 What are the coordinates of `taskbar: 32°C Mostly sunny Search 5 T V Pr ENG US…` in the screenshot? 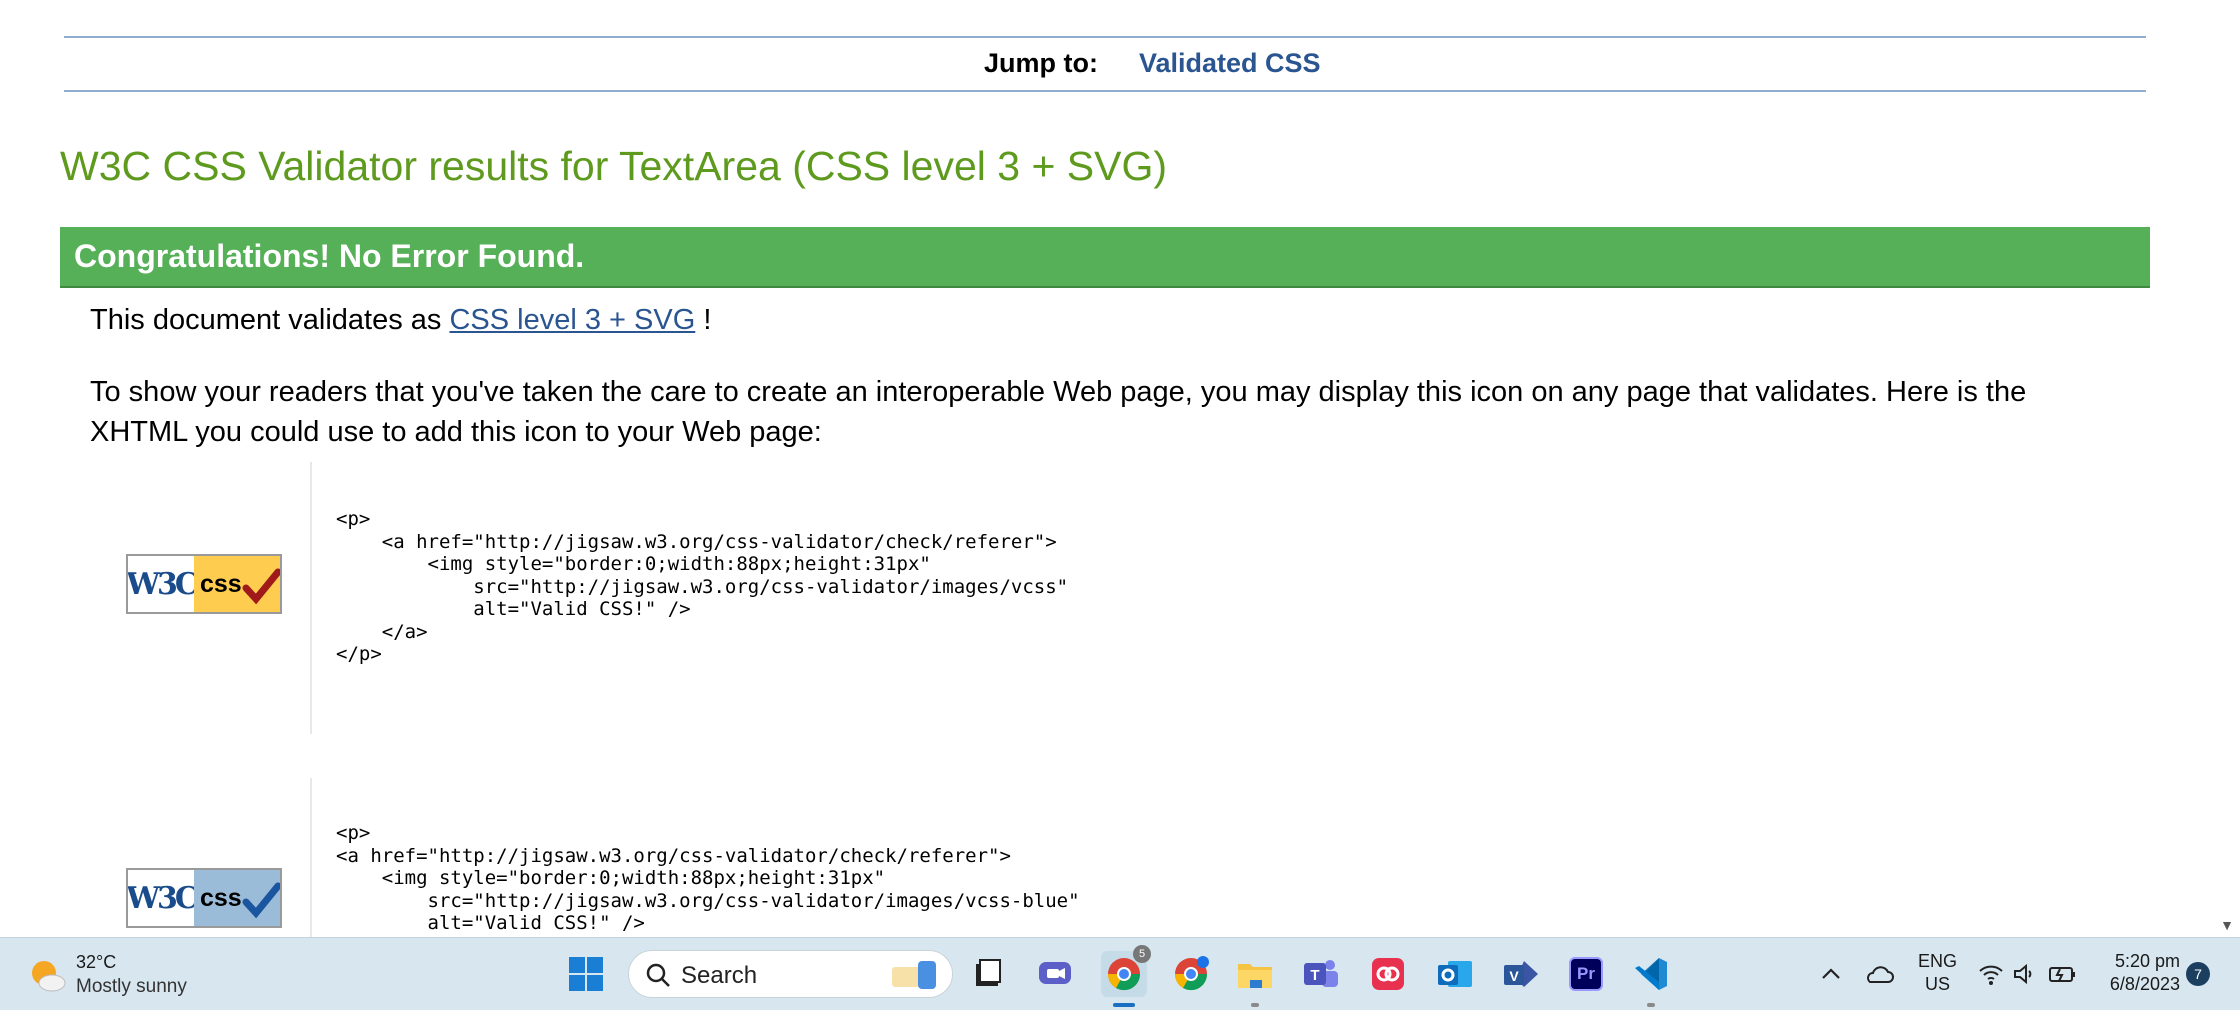 It's located at (1120, 973).